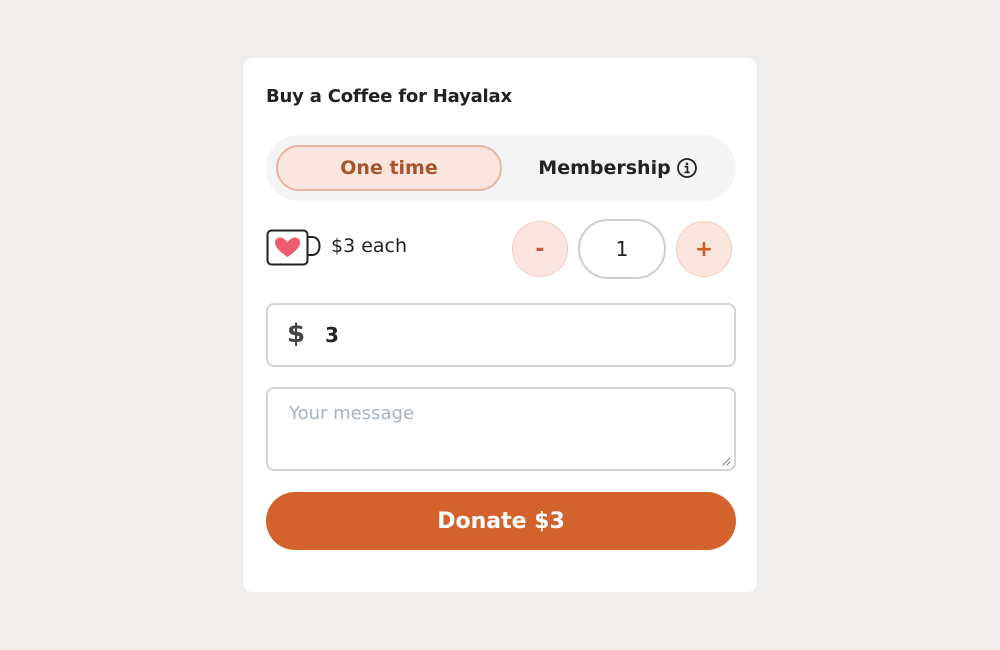  I want to click on membership-label: Membership, so click(604, 168).